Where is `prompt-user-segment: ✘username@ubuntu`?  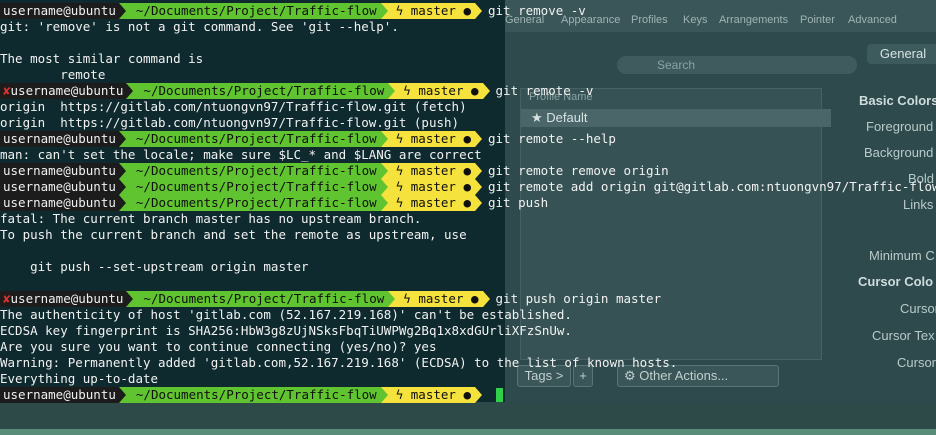
prompt-user-segment: ✘username@ubuntu is located at coordinates (63, 299).